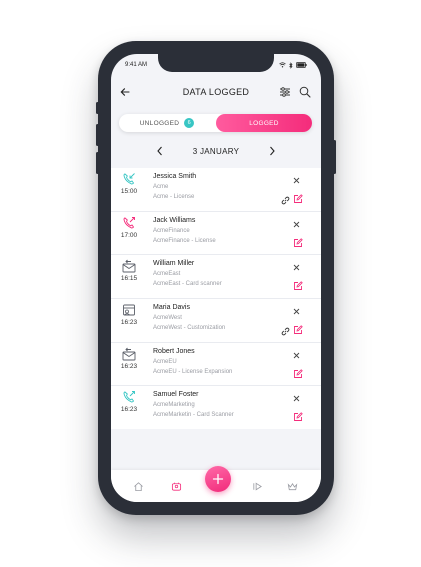  Describe the element at coordinates (187, 284) in the screenshot. I see `entry-subject: AcmeEast - Card scanner` at that location.